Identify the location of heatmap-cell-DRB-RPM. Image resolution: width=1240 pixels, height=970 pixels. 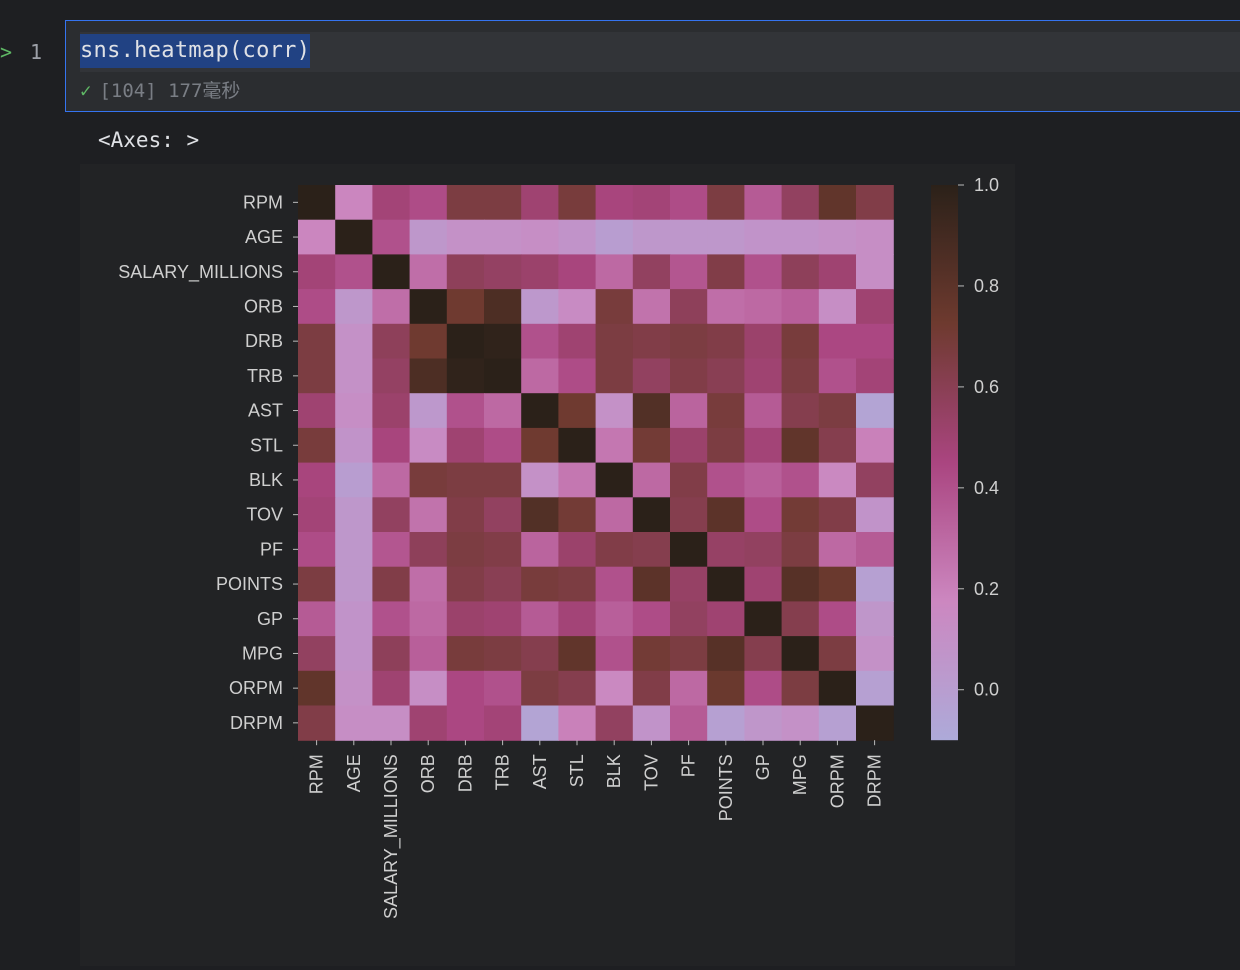
(317, 341).